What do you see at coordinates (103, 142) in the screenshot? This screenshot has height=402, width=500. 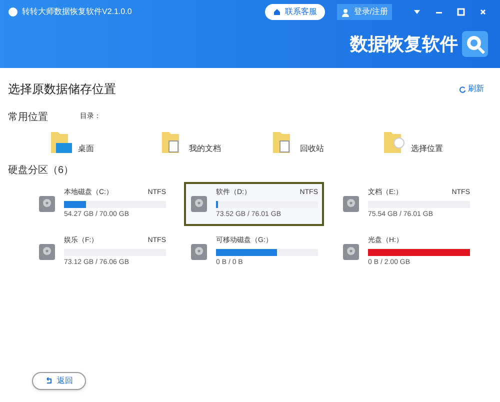 I see `location-item: 桌面` at bounding box center [103, 142].